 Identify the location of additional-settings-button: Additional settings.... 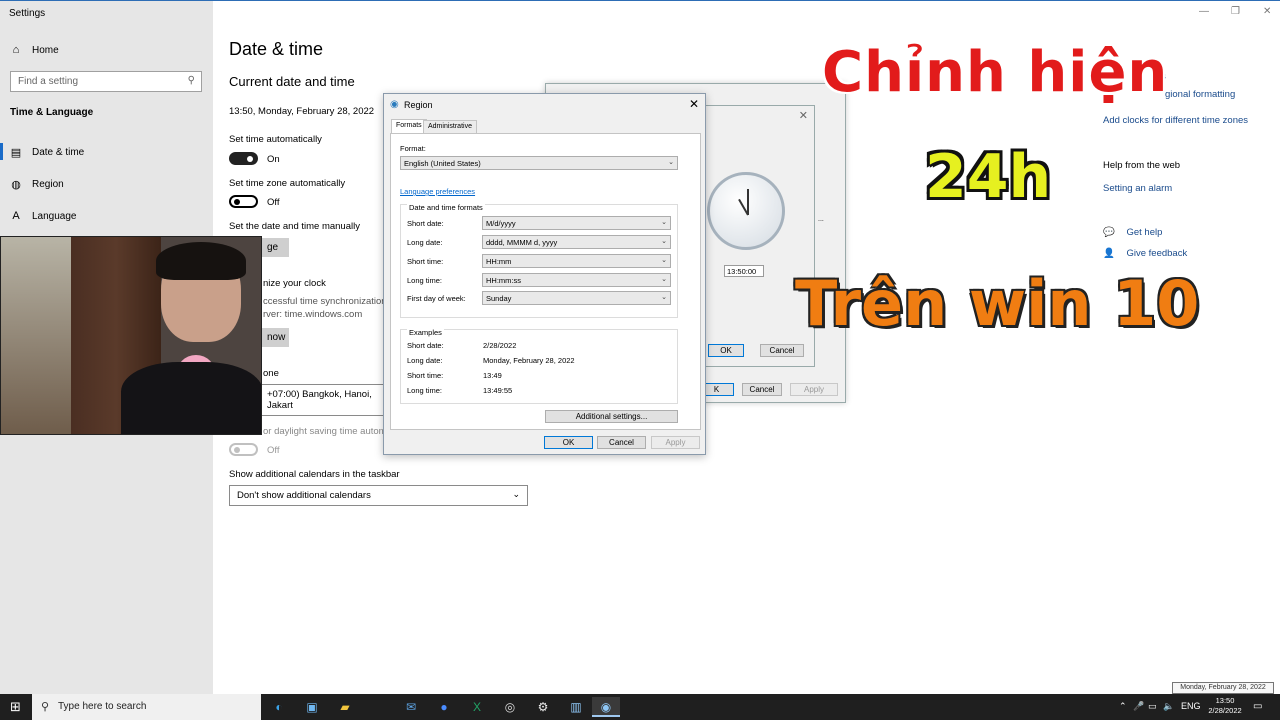
(611, 416).